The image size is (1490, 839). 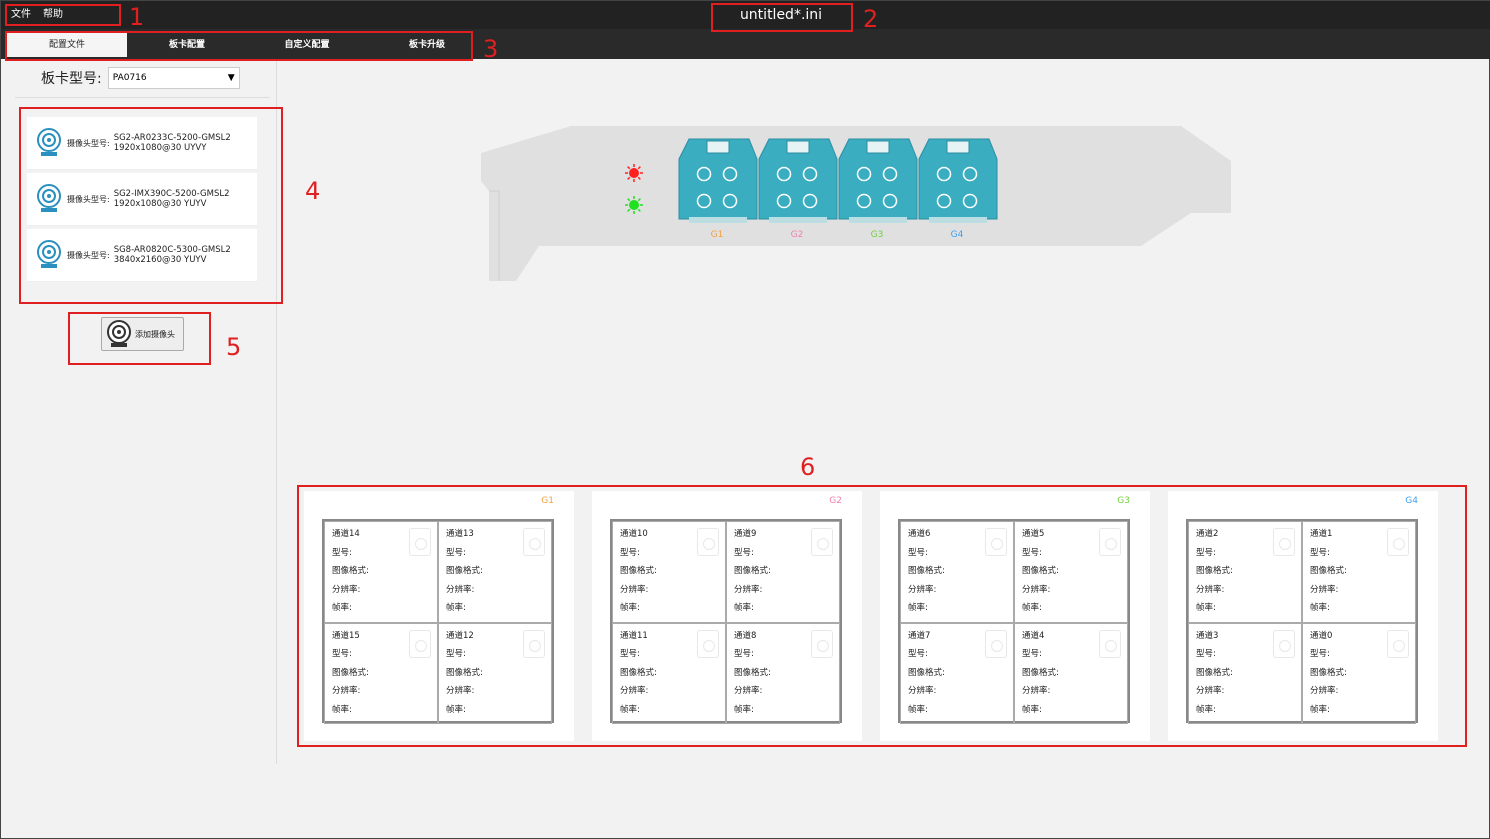 What do you see at coordinates (381, 572) in the screenshot?
I see `channel-cell: 通道14 型号: 图像格式: 分辨率: 帧率:` at bounding box center [381, 572].